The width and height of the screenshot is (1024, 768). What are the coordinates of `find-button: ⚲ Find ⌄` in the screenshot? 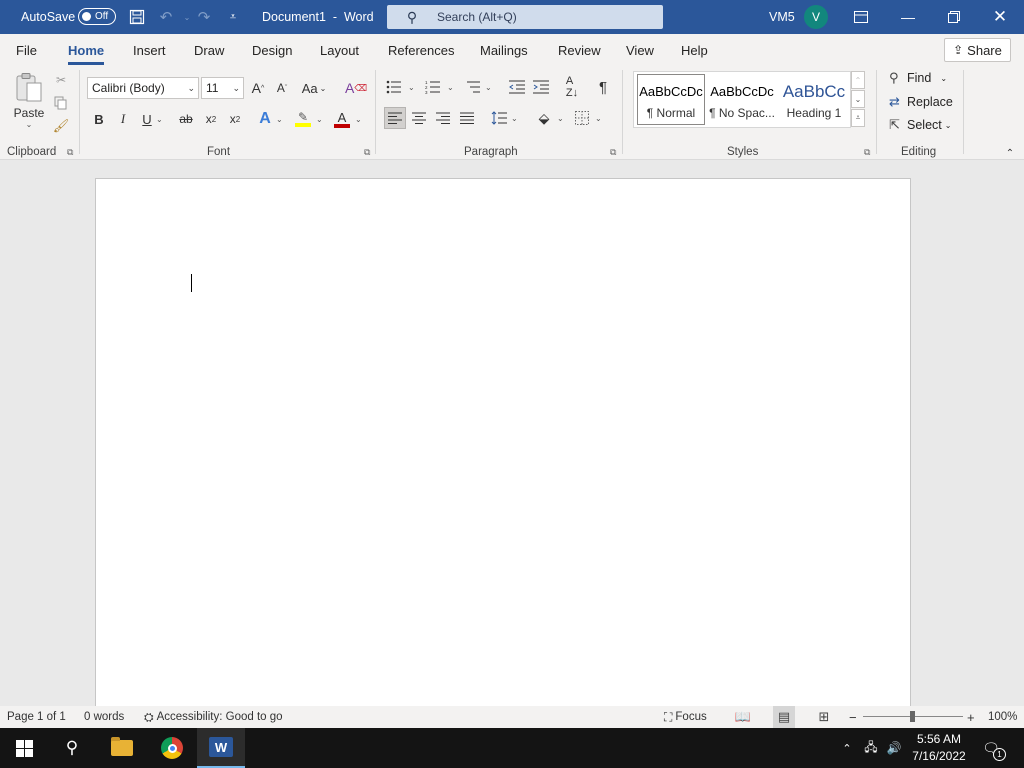 It's located at (918, 78).